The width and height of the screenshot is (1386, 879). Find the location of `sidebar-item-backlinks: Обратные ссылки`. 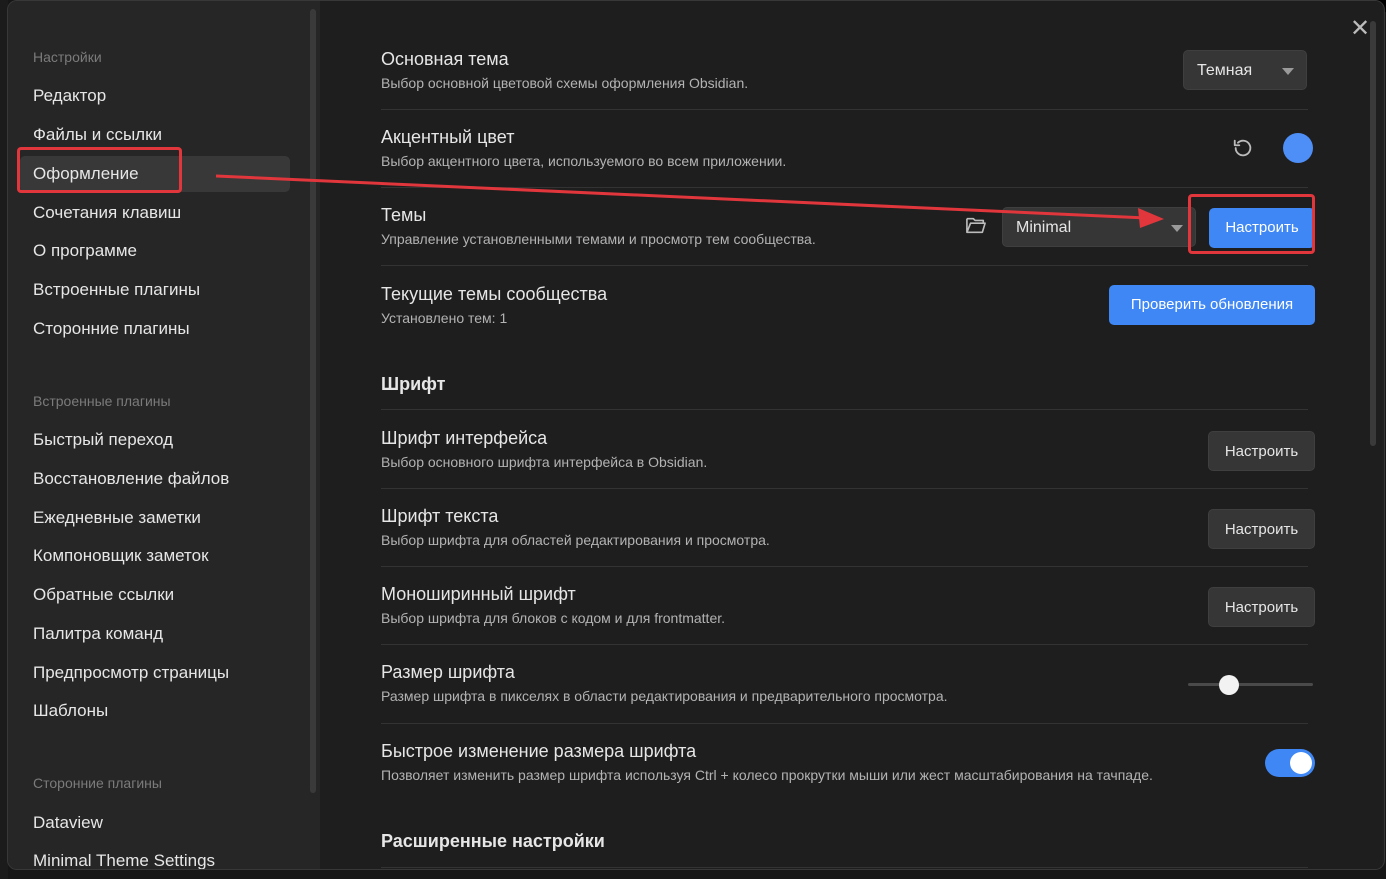

sidebar-item-backlinks: Обратные ссылки is located at coordinates (155, 595).